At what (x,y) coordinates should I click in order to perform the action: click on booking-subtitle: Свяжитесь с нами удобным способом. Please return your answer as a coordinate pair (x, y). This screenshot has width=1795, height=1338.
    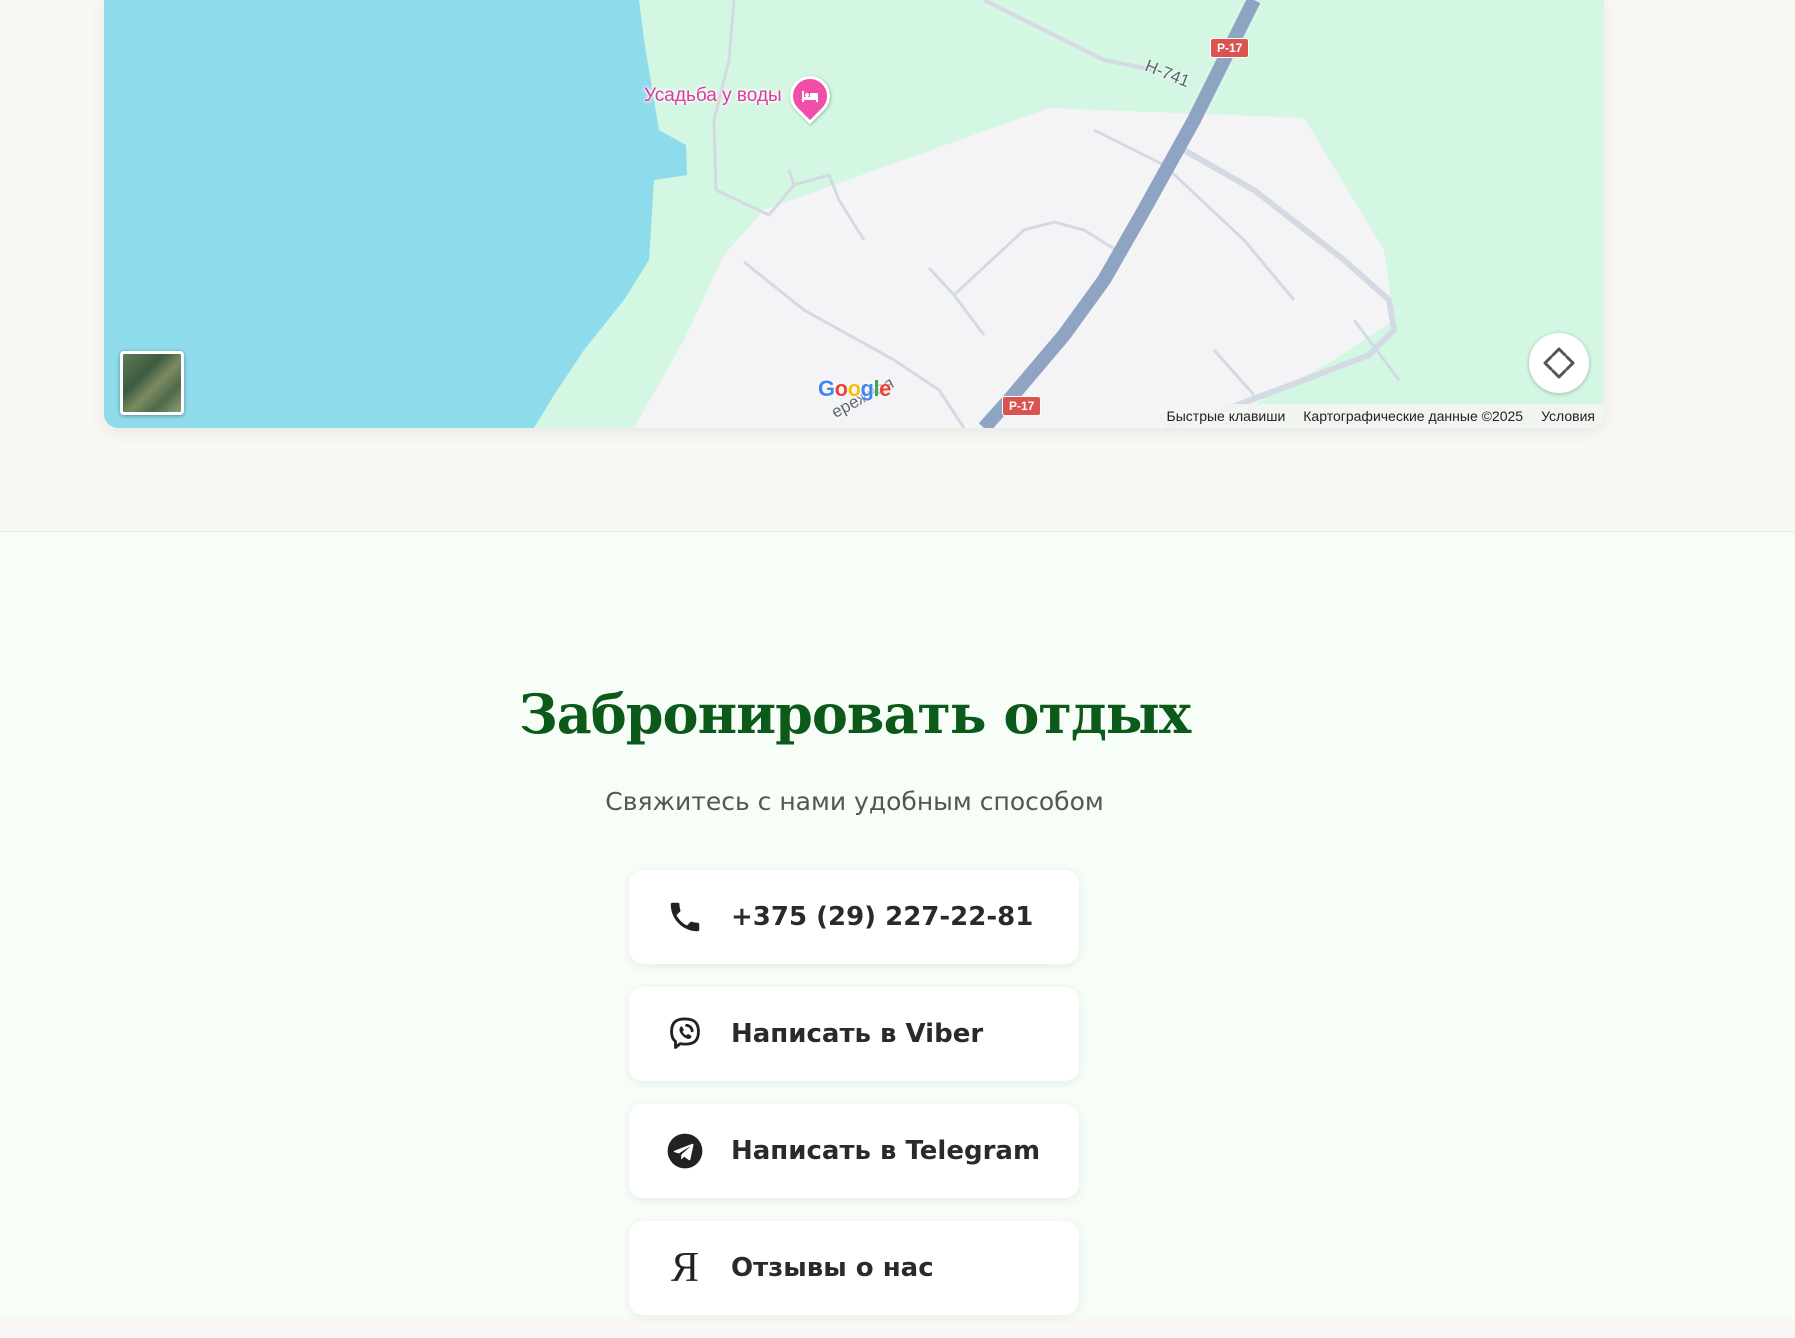
    Looking at the image, I should click on (854, 801).